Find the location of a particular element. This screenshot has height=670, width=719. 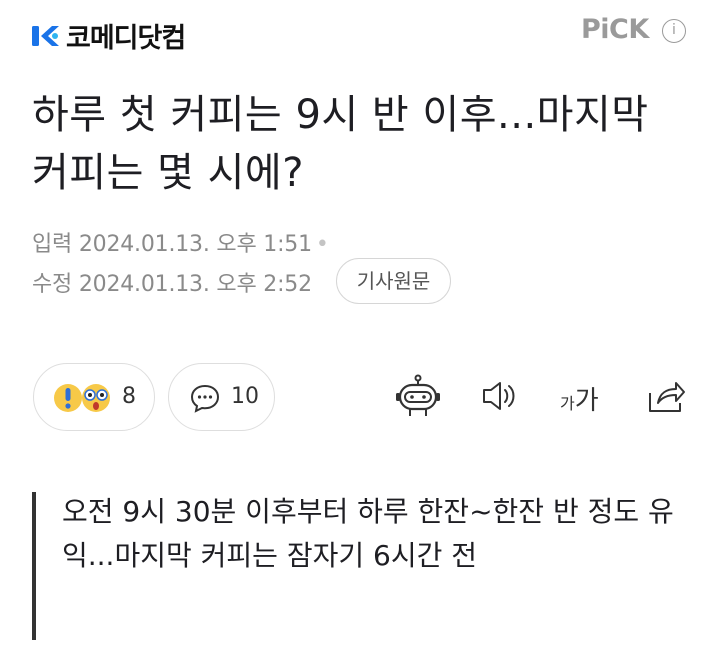

brand-logo: 코메디닷컴 is located at coordinates (108, 35).